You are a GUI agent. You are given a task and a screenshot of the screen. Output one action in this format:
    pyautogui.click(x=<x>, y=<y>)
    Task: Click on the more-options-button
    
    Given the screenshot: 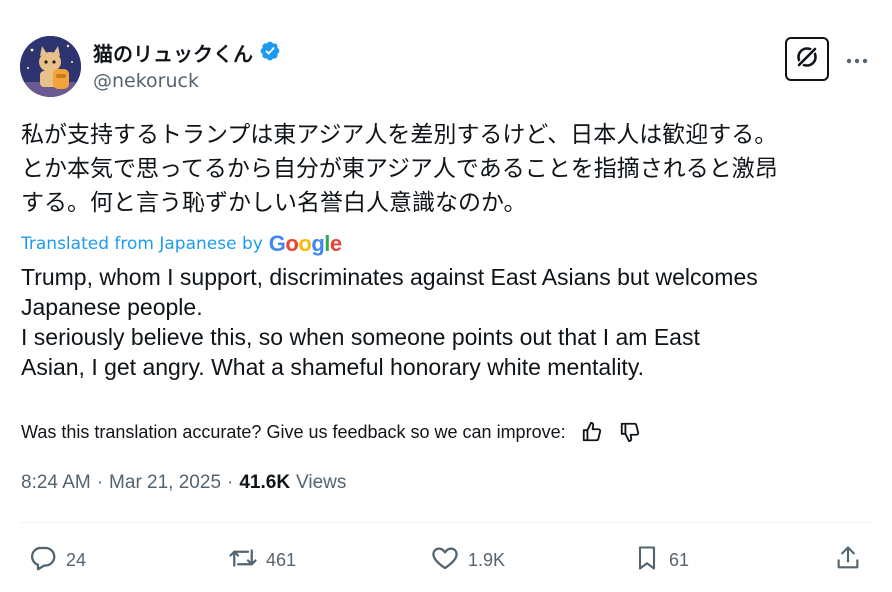 What is the action you would take?
    pyautogui.click(x=857, y=58)
    